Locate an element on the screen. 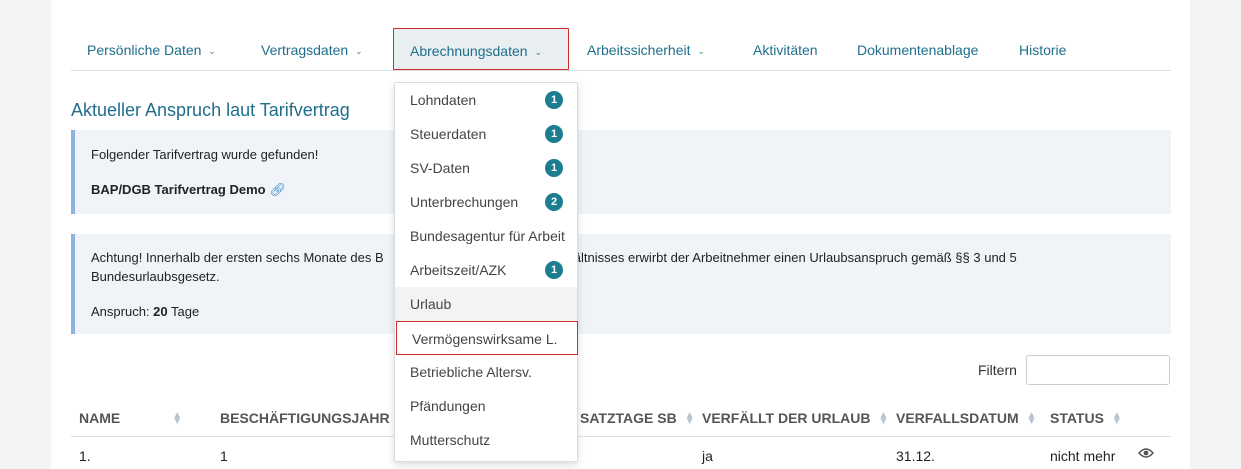 This screenshot has height=469, width=1241. cell-status: nicht mehr is located at coordinates (1083, 456).